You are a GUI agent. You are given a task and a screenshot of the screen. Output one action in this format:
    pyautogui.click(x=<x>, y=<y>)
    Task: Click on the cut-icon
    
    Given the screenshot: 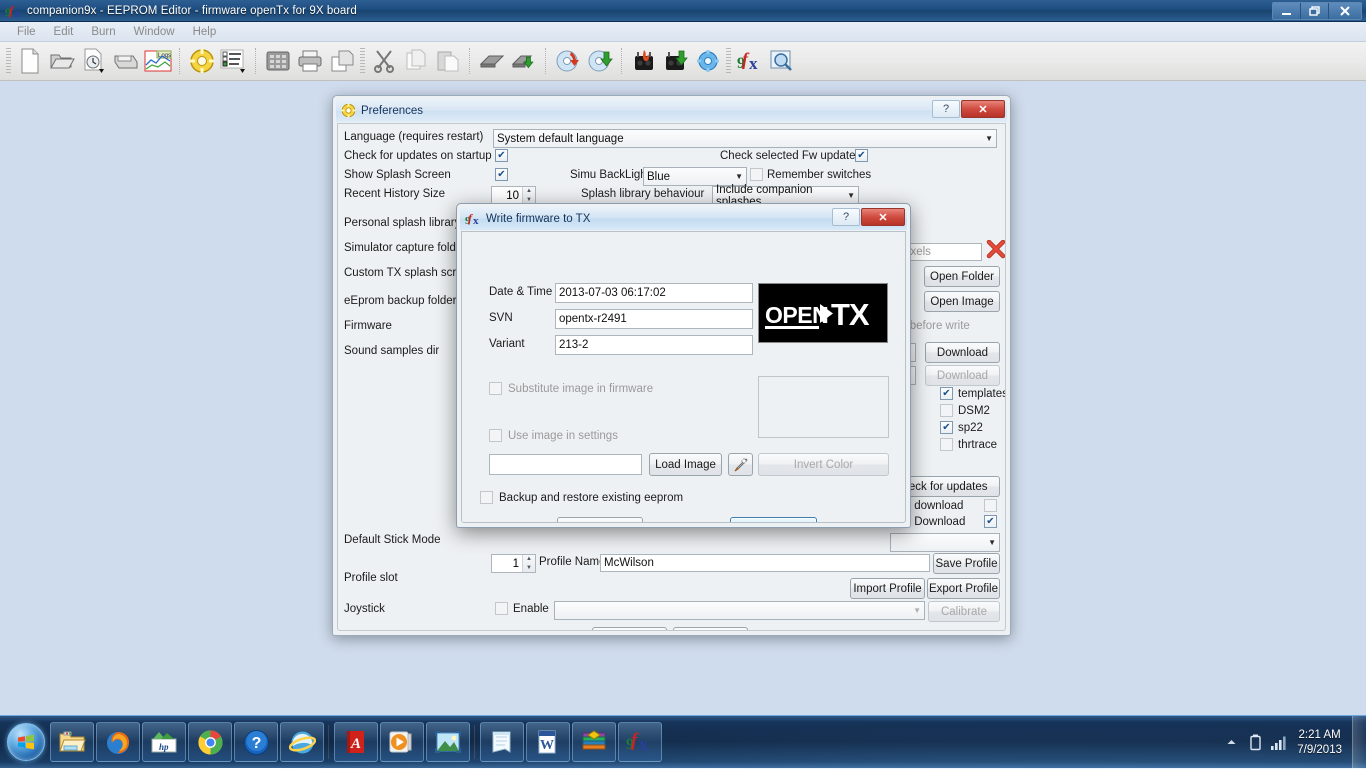 What is the action you would take?
    pyautogui.click(x=384, y=61)
    